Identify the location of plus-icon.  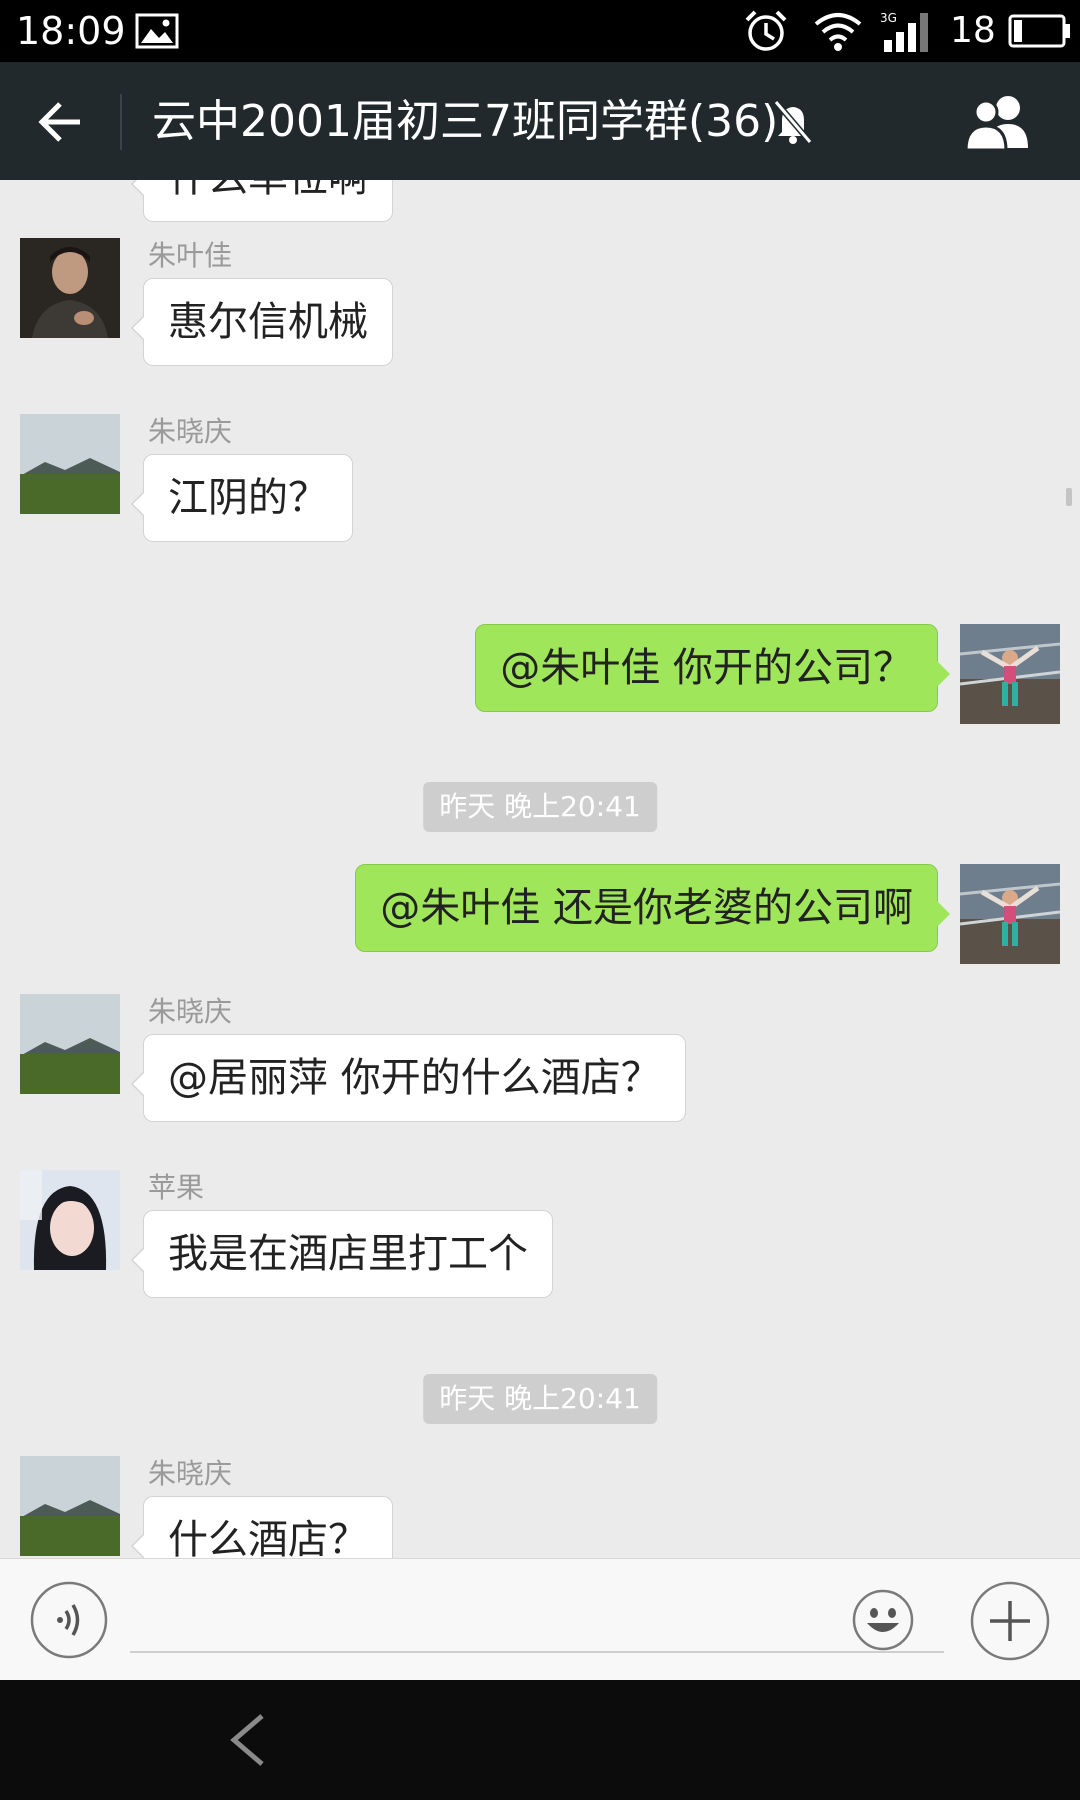
(1010, 1621).